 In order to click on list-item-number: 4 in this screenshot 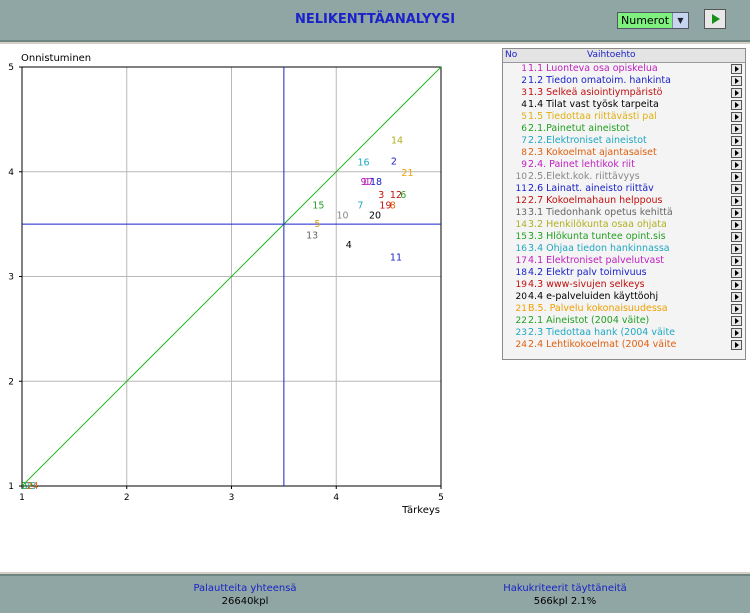, I will do `click(524, 105)`.